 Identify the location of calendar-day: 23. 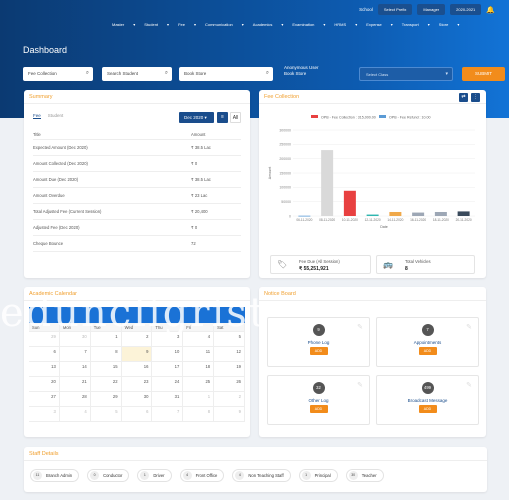
(137, 384).